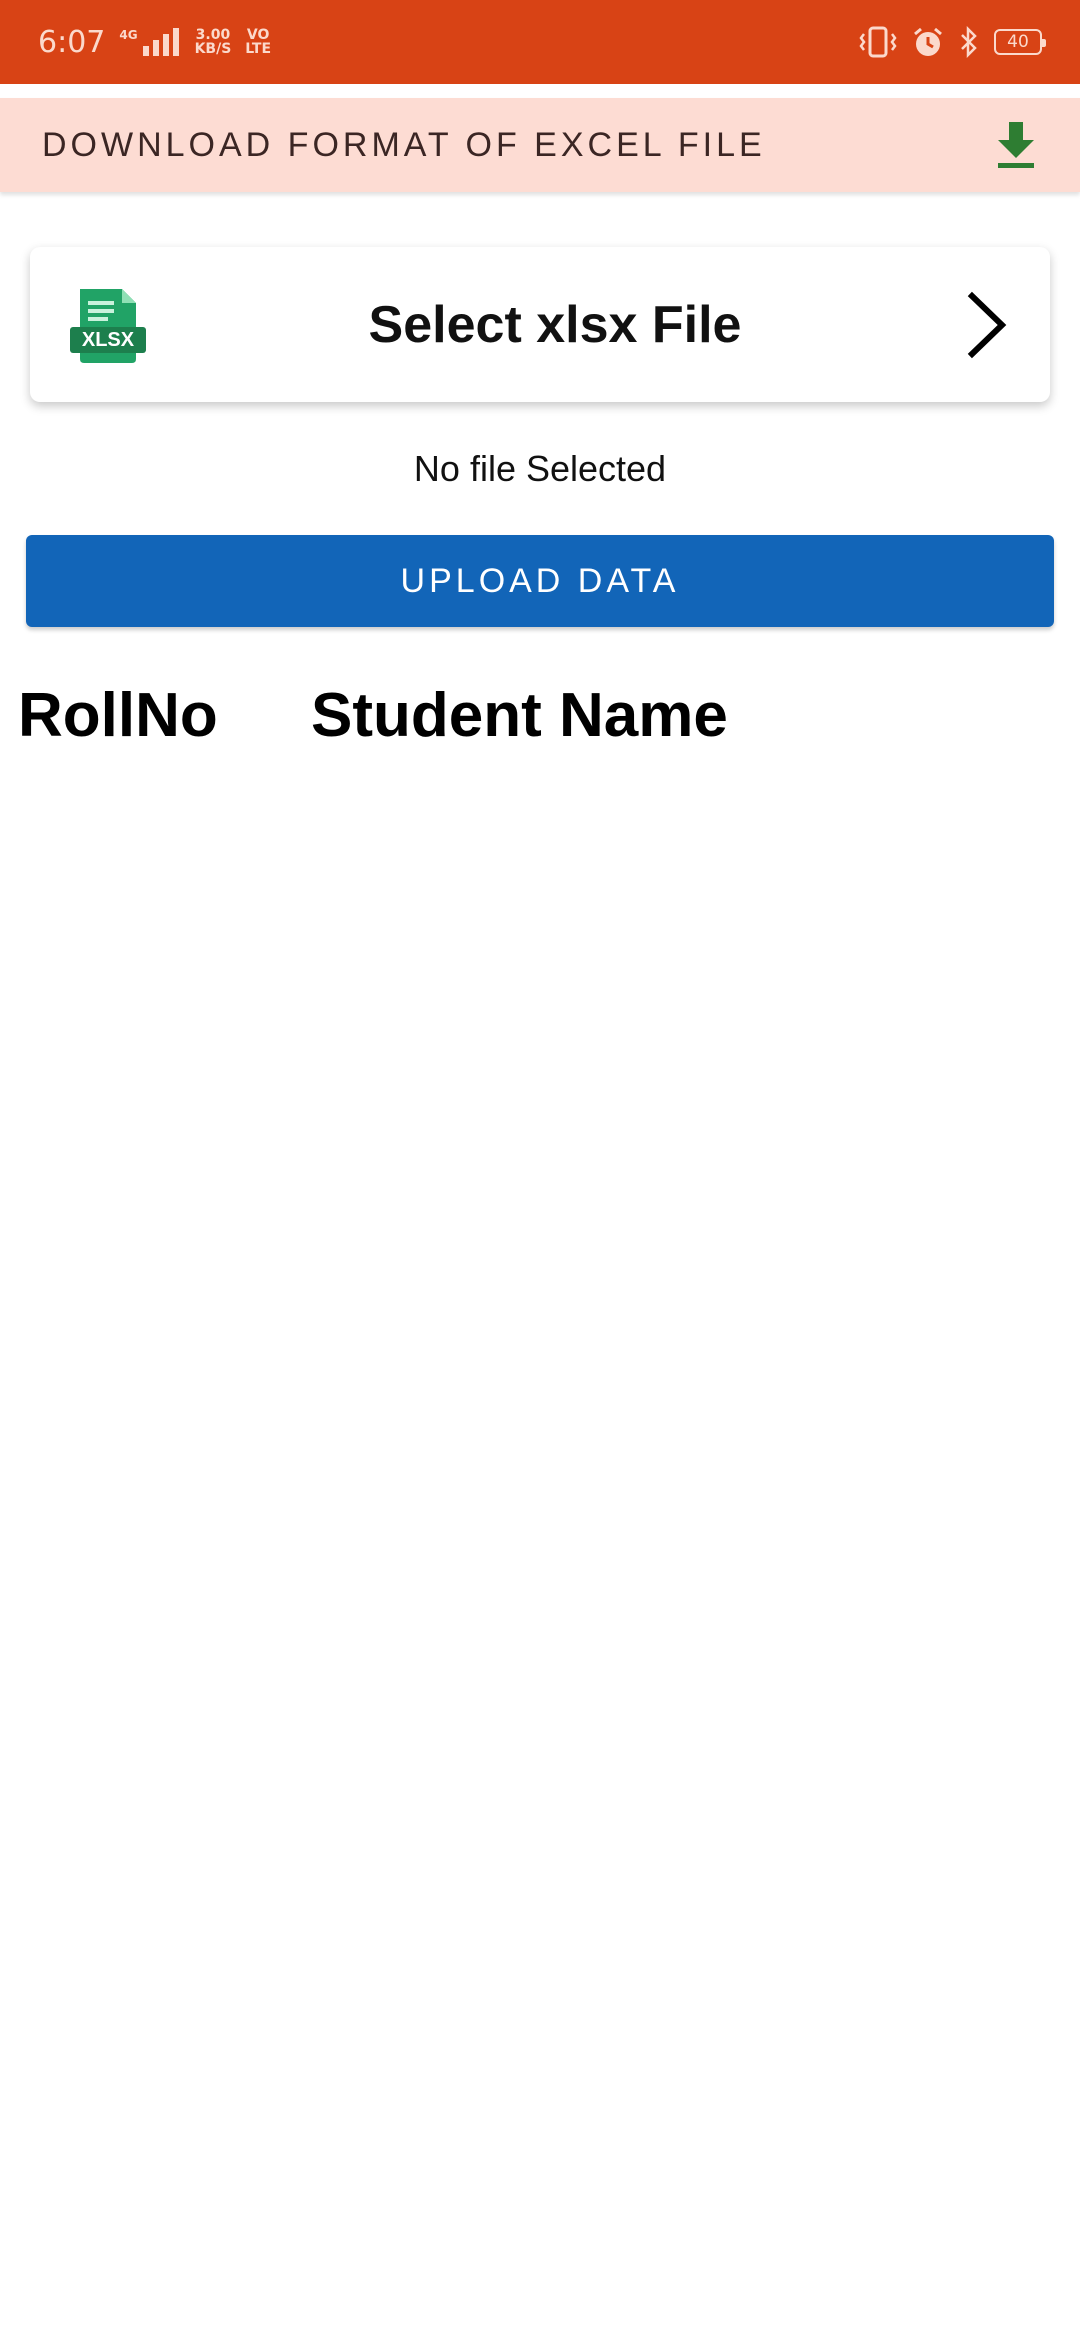 This screenshot has width=1080, height=2340. What do you see at coordinates (213, 49) in the screenshot?
I see `data-speed-unit: KB/S` at bounding box center [213, 49].